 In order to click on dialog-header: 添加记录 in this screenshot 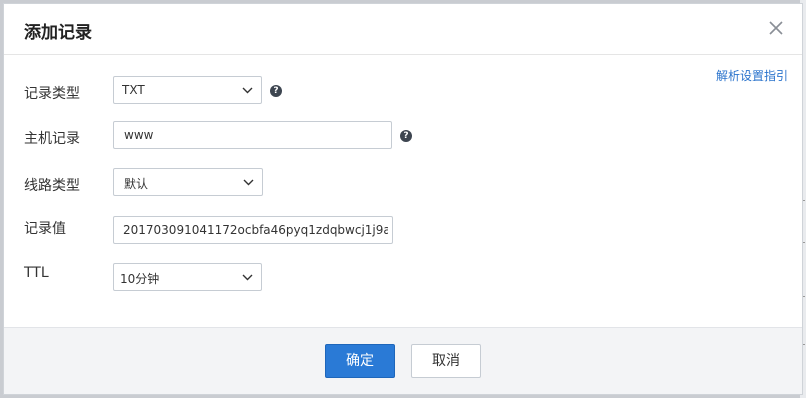, I will do `click(403, 29)`.